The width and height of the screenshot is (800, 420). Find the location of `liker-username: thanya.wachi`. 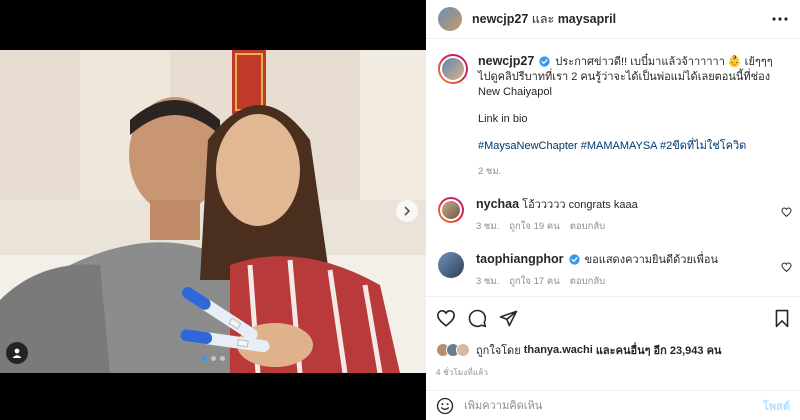

liker-username: thanya.wachi is located at coordinates (558, 350).